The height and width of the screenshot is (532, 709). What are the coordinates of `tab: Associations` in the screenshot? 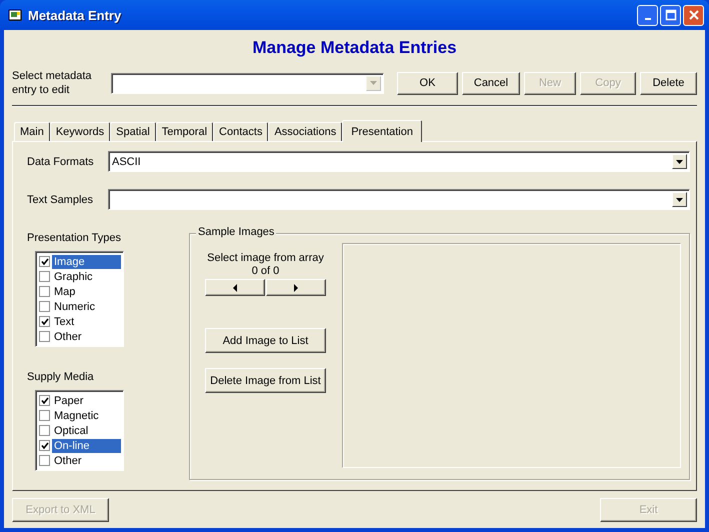 It's located at (305, 131).